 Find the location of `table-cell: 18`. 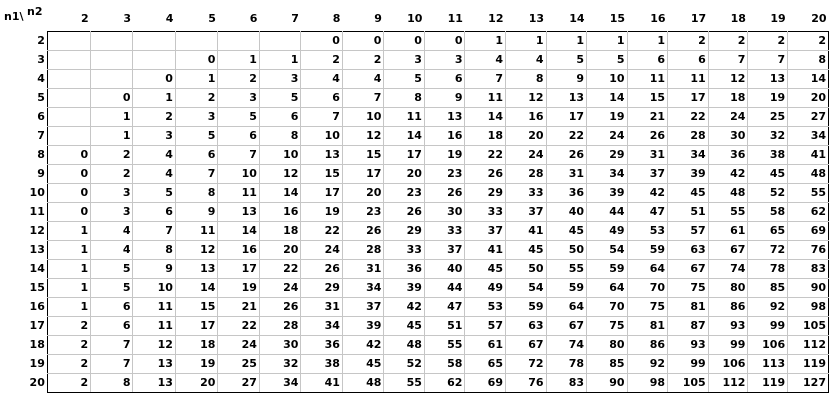

table-cell: 18 is located at coordinates (197, 345).